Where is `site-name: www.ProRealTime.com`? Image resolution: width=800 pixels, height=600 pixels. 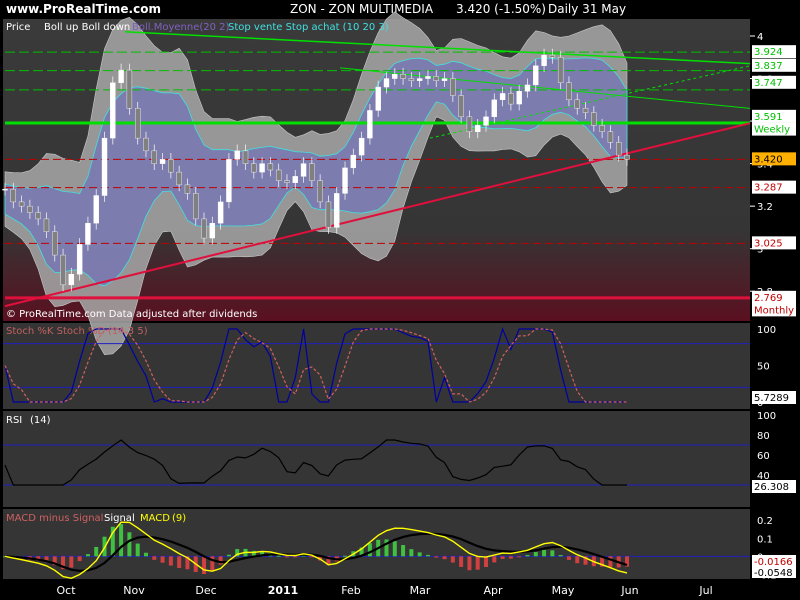 site-name: www.ProRealTime.com is located at coordinates (83, 9).